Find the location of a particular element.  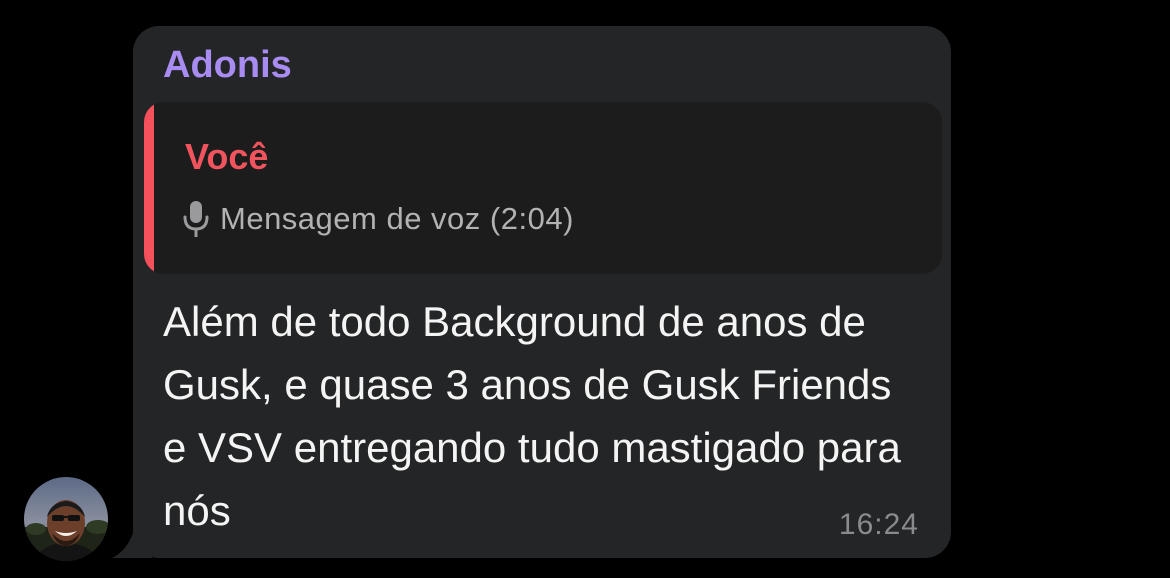

message-timestamp: 16:24 is located at coordinates (878, 524).